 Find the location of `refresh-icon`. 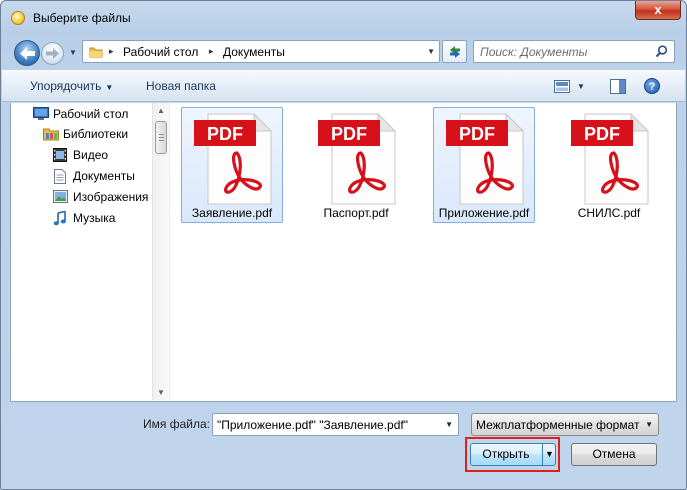

refresh-icon is located at coordinates (455, 52).